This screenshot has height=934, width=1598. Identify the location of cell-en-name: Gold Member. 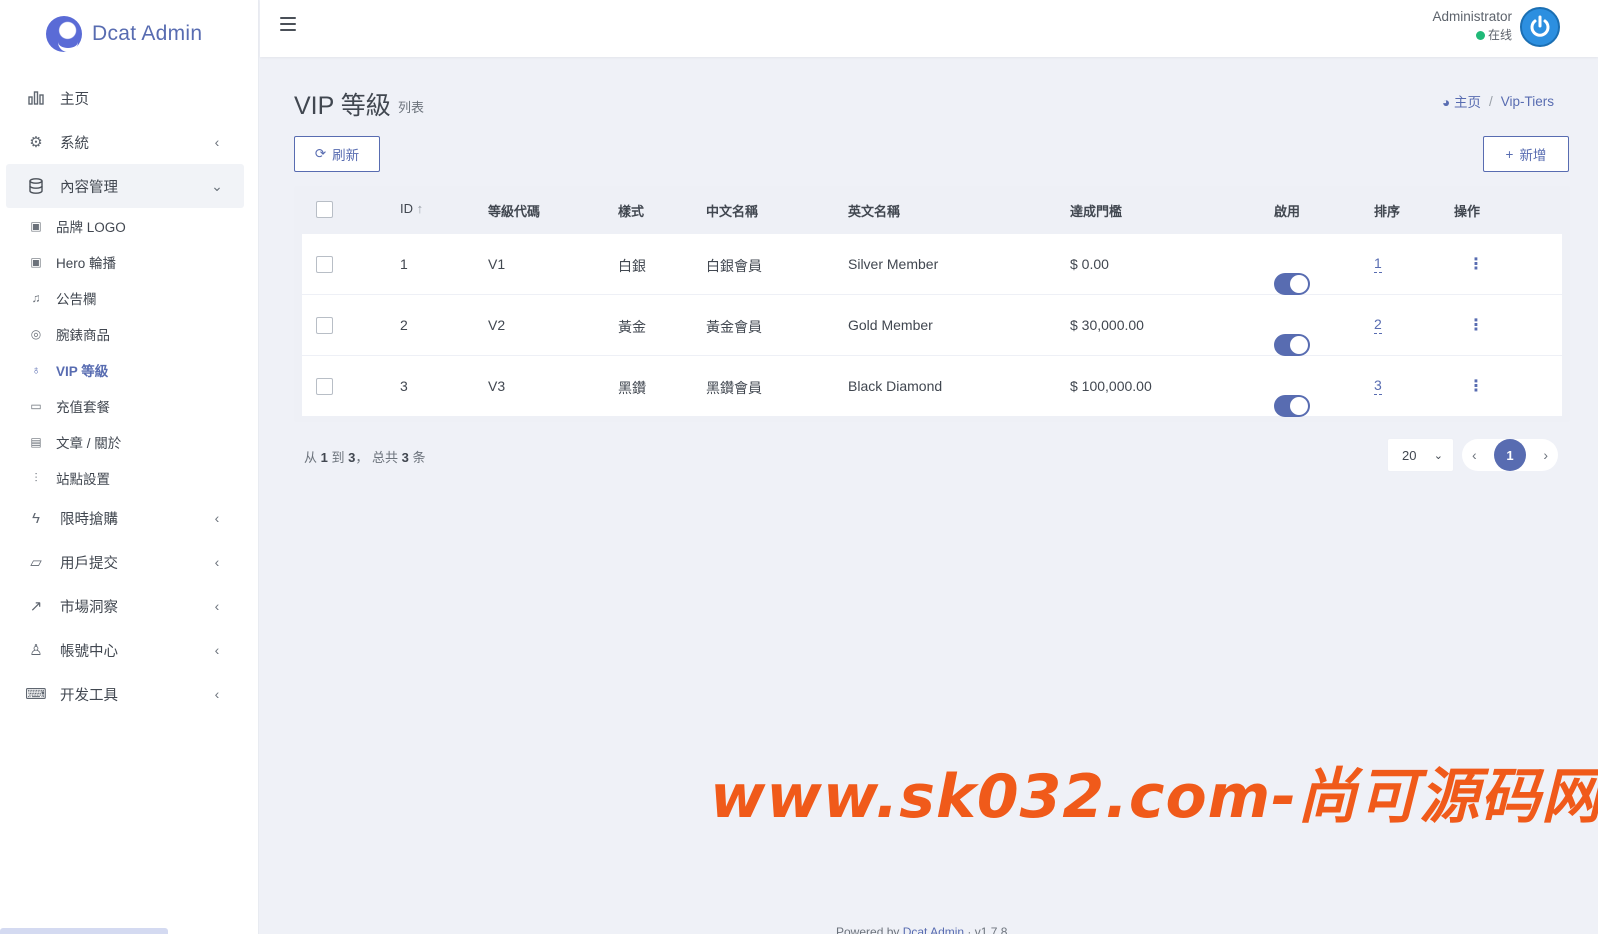
(890, 325).